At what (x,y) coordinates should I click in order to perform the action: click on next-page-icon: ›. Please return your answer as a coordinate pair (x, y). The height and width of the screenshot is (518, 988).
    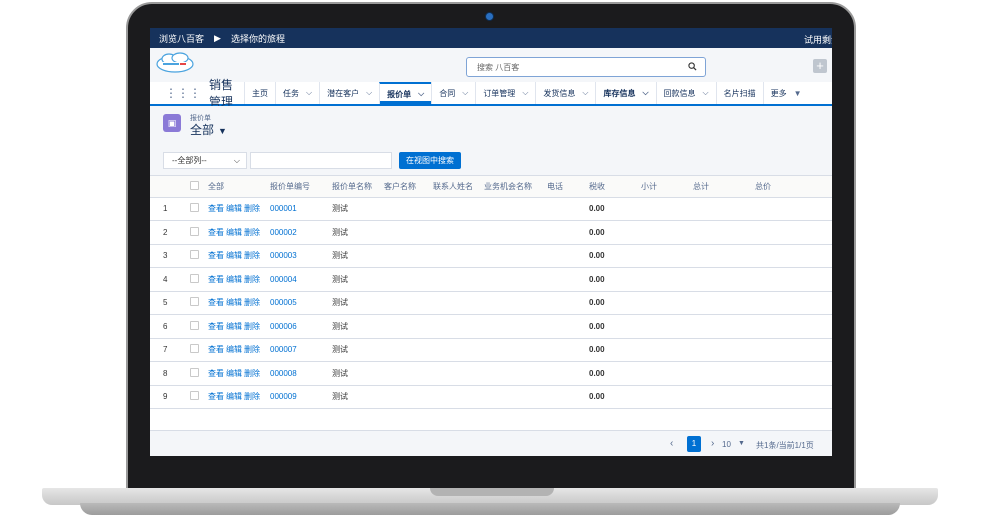
    Looking at the image, I should click on (712, 443).